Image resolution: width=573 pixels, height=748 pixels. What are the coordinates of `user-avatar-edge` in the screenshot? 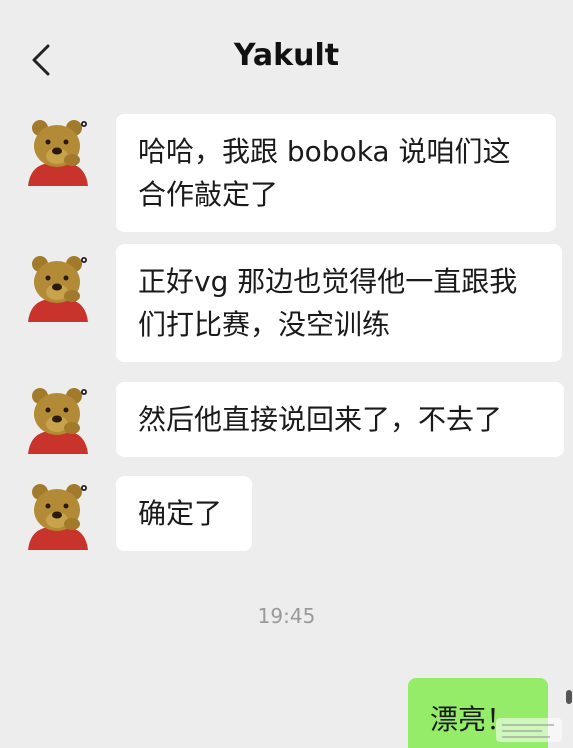 It's located at (569, 697).